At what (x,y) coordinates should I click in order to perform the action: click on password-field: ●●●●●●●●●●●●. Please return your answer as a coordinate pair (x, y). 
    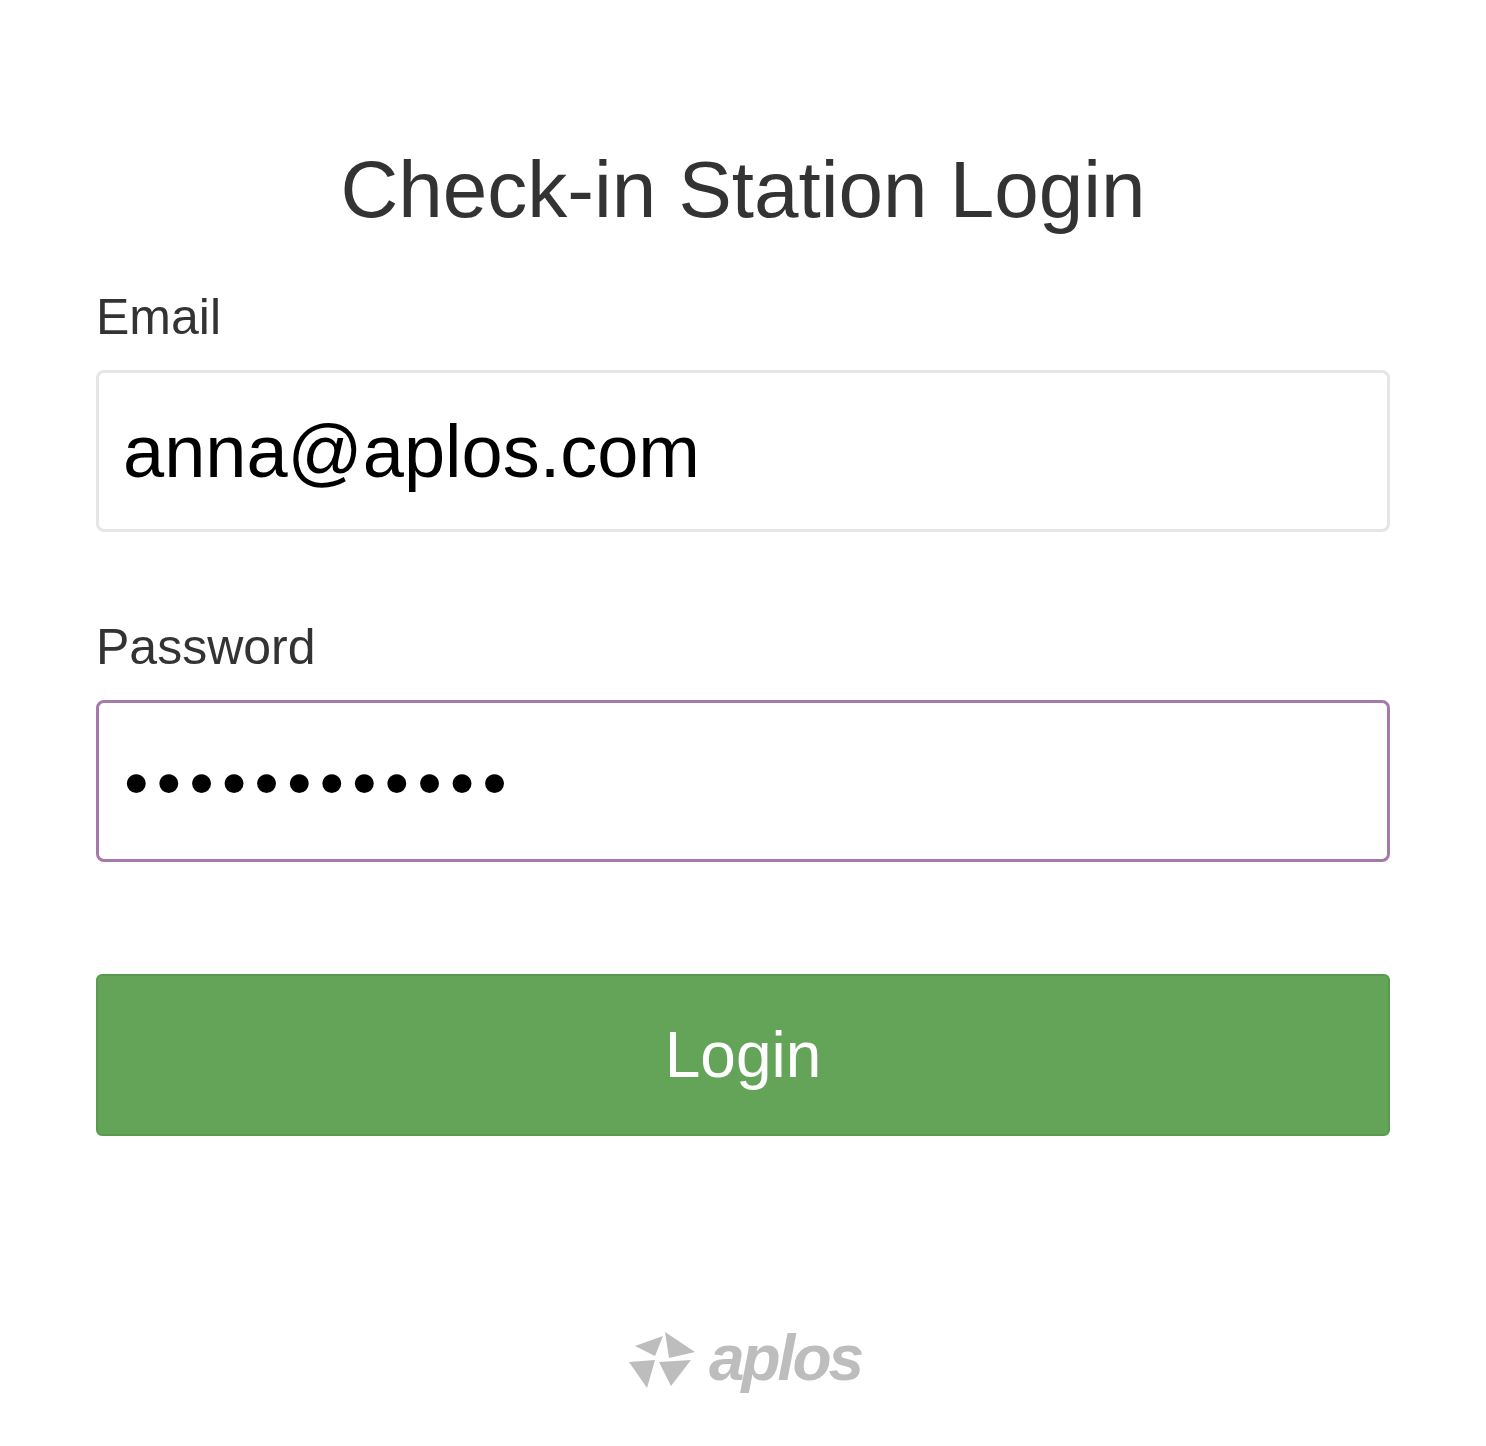
    Looking at the image, I should click on (743, 781).